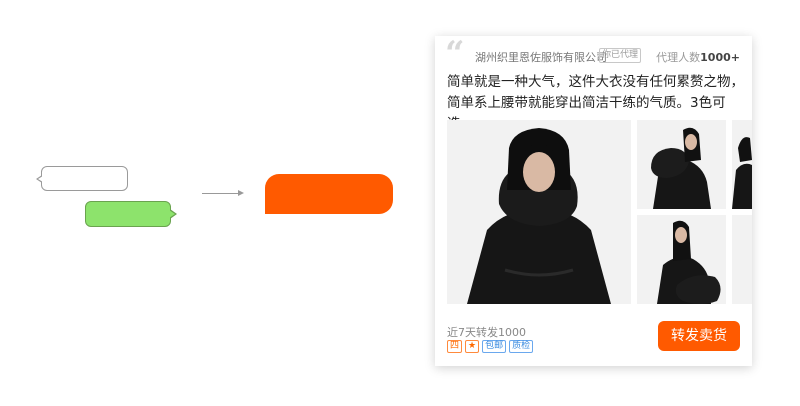 This screenshot has width=800, height=406. What do you see at coordinates (220, 193) in the screenshot?
I see `arrow-icon` at bounding box center [220, 193].